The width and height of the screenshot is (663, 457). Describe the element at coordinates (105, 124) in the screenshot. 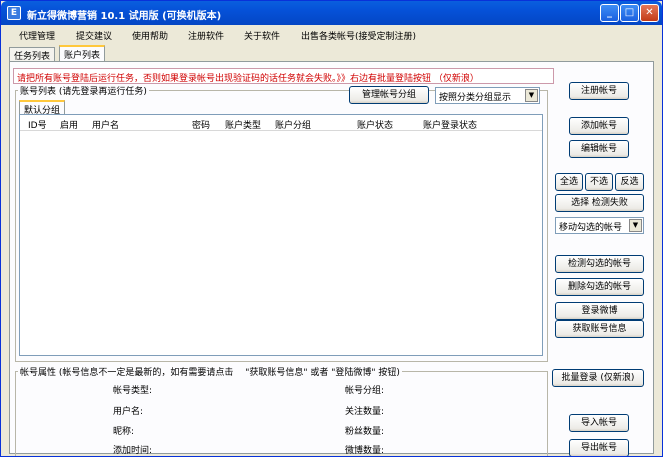

I see `column-username: 用户名` at that location.